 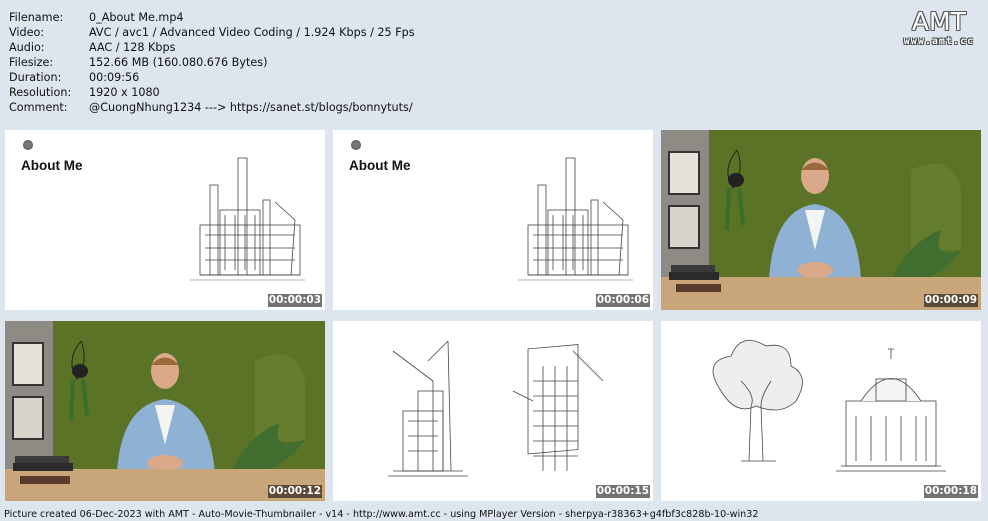 I want to click on timestamp: 00:00:06, so click(x=622, y=300).